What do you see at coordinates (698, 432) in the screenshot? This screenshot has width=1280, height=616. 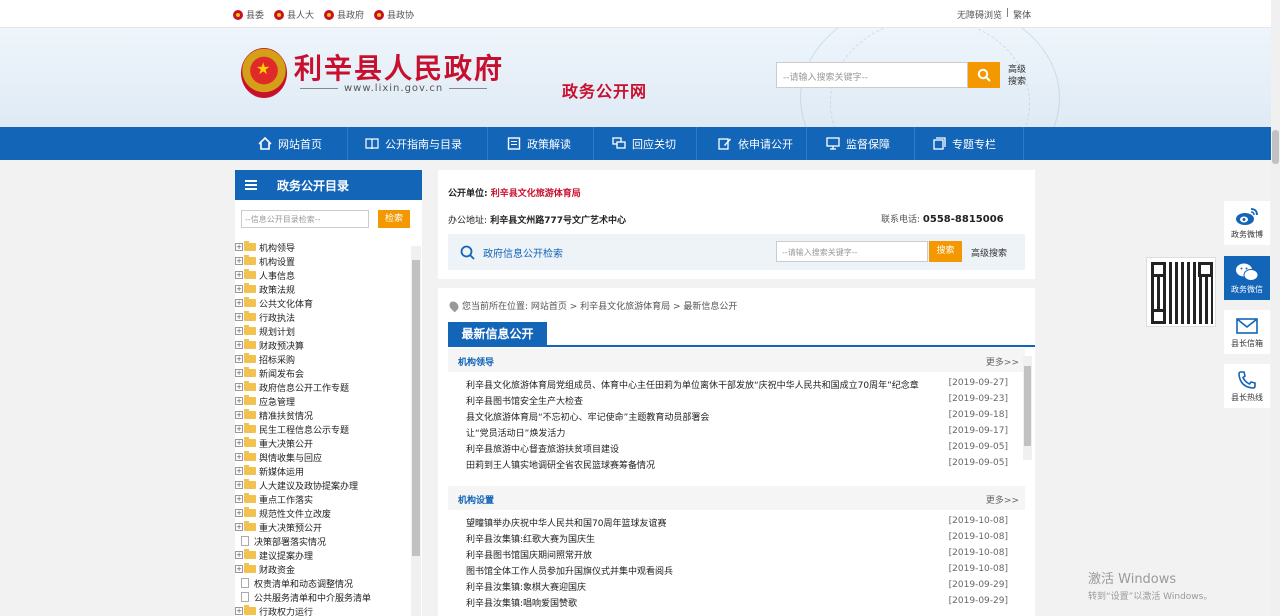 I see `news-title: 让“党员活动日”焕发活力` at bounding box center [698, 432].